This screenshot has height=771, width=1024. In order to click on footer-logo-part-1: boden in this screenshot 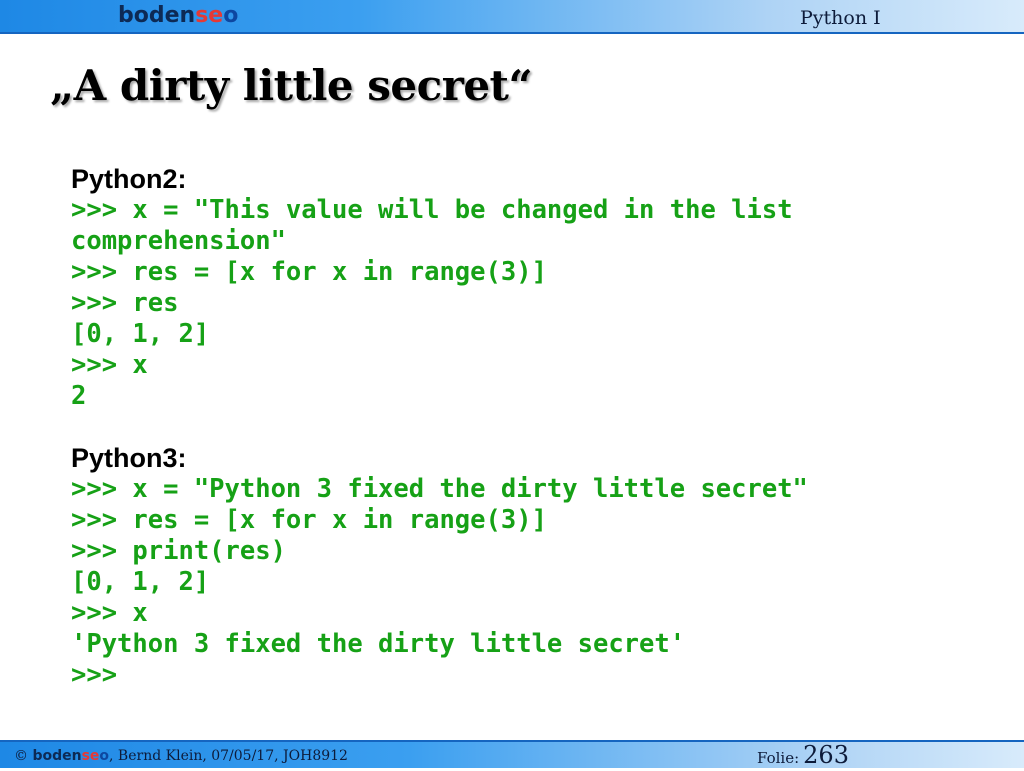, I will do `click(57, 756)`.